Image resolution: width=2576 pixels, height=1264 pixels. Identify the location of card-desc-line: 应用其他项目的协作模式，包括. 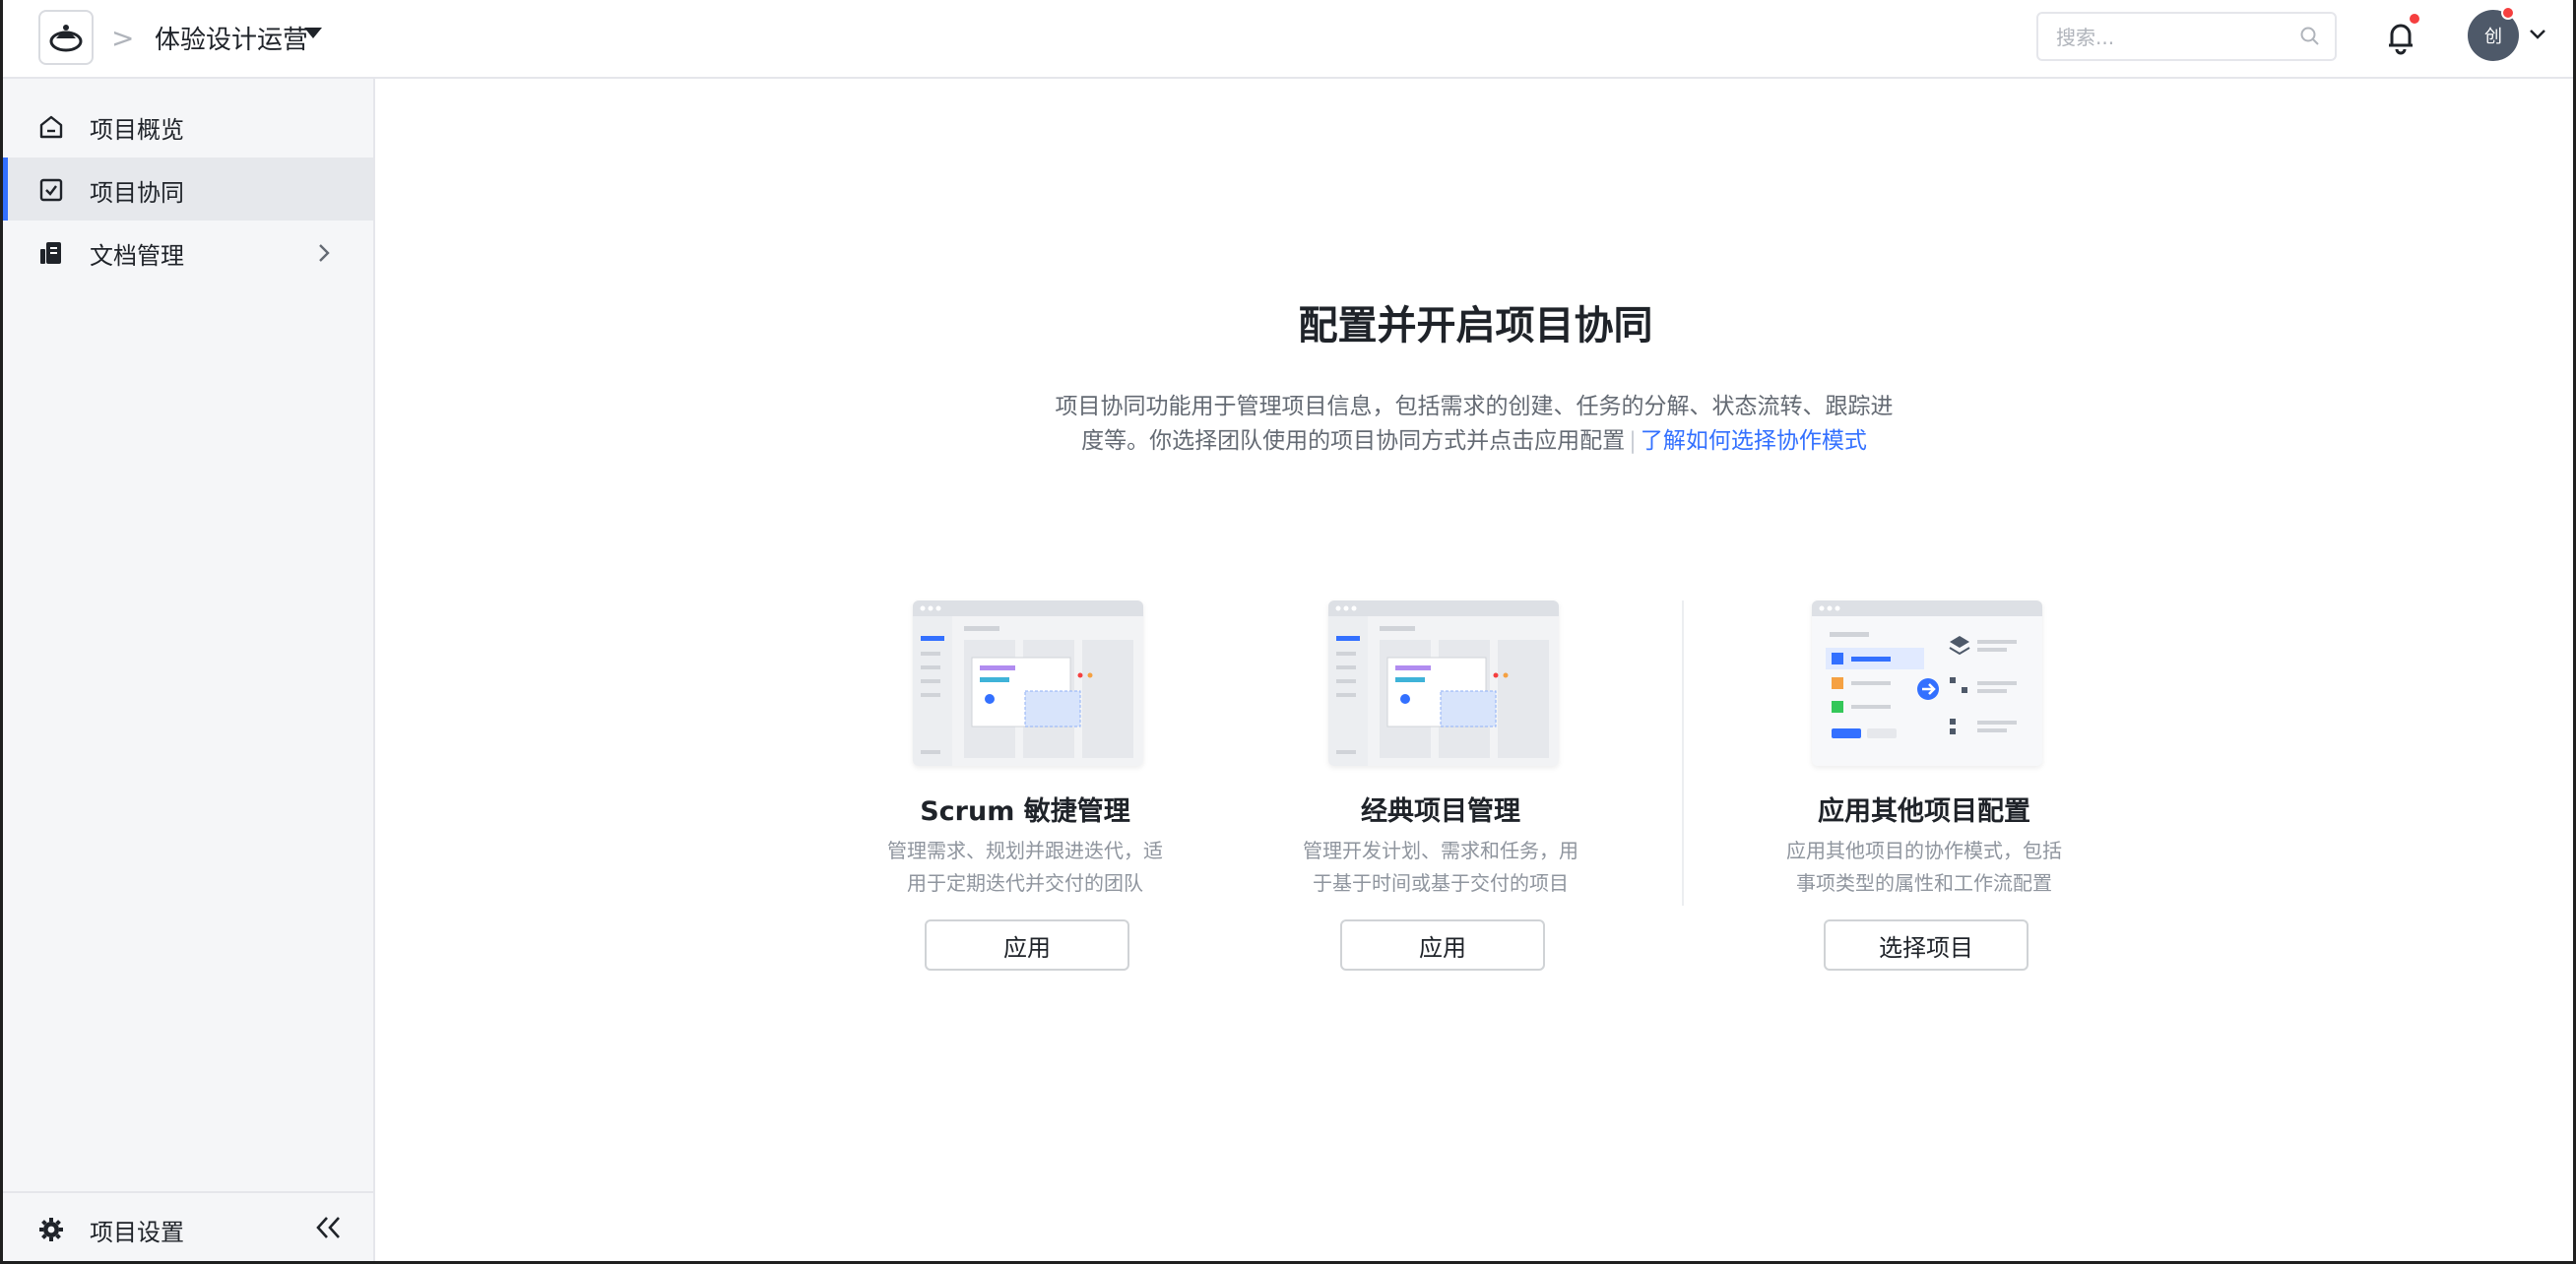
(1924, 851).